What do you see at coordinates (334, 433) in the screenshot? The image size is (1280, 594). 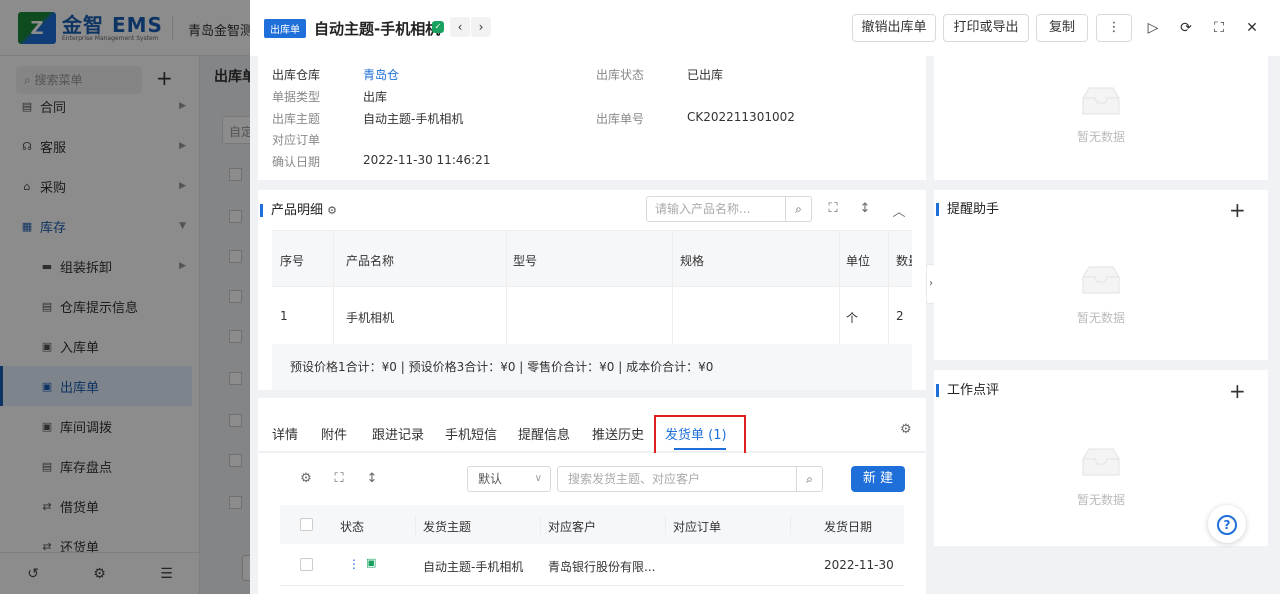 I see `tab-attachments: 附件` at bounding box center [334, 433].